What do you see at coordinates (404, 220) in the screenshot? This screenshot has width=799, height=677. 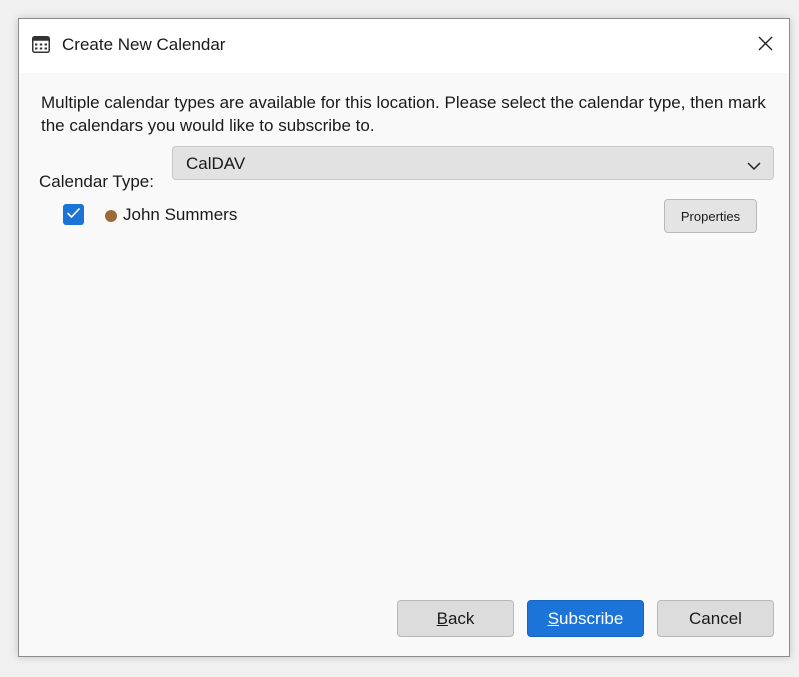 I see `calendar-list-item: John Summers Properties` at bounding box center [404, 220].